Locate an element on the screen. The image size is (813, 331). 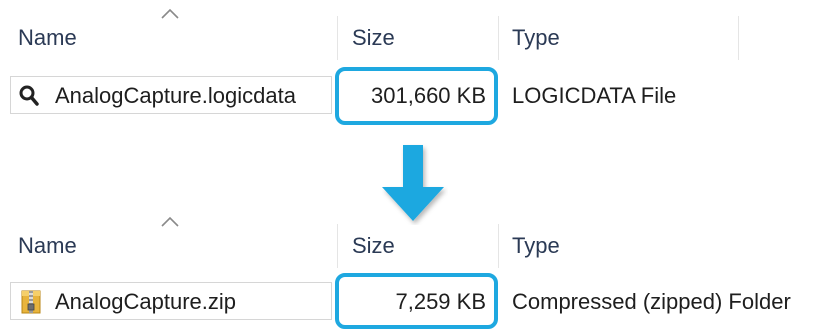
magnifier-file-icon is located at coordinates (29, 95).